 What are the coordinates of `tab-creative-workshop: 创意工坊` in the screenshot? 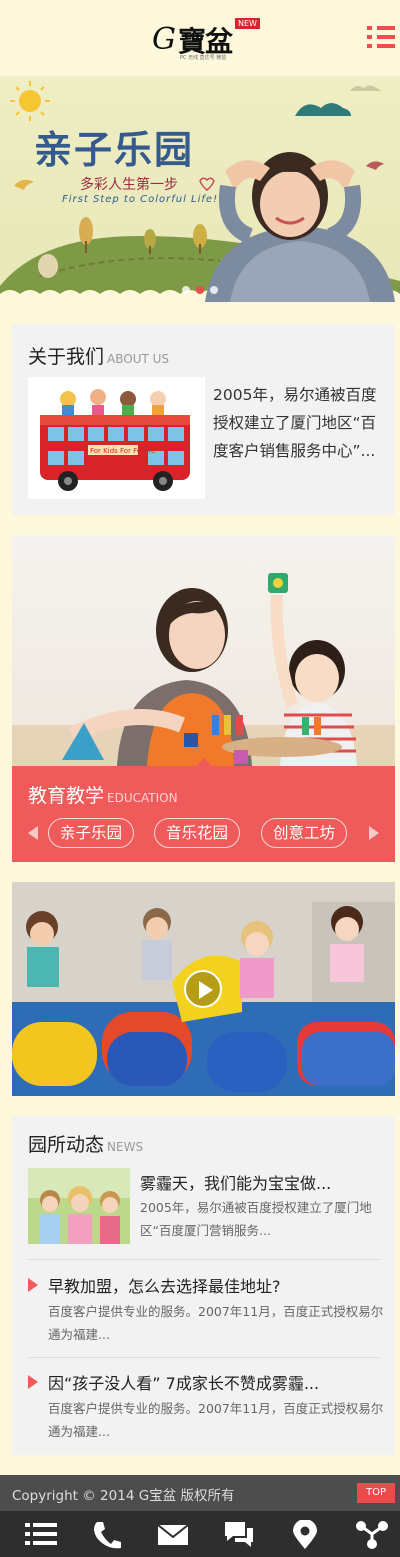 It's located at (304, 833).